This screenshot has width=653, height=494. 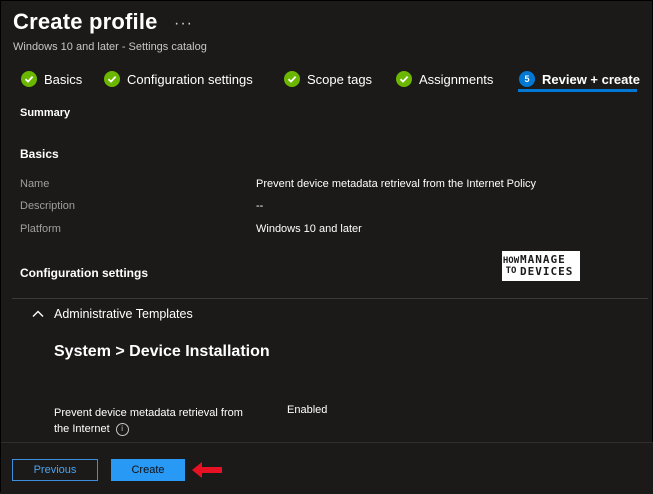 What do you see at coordinates (327, 468) in the screenshot?
I see `footer-bar` at bounding box center [327, 468].